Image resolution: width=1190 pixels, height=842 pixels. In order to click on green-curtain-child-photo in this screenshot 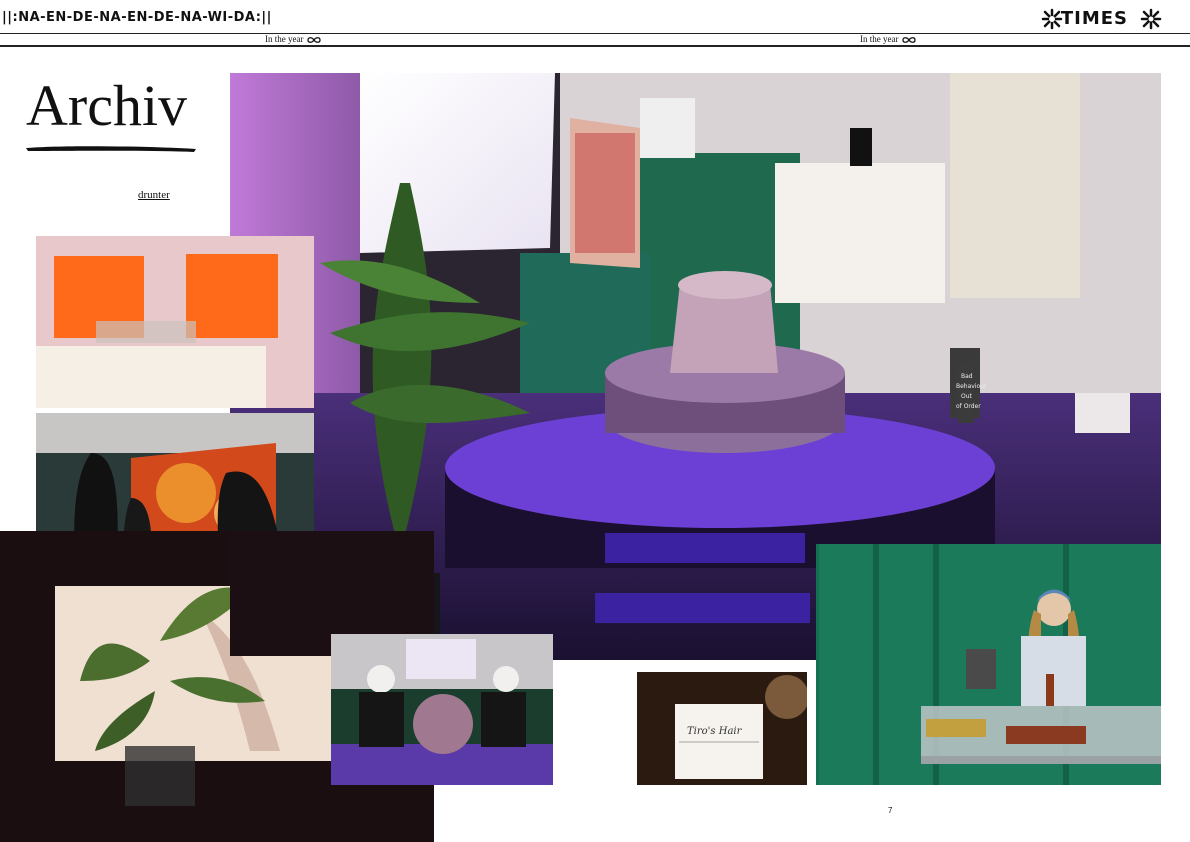, I will do `click(988, 664)`.